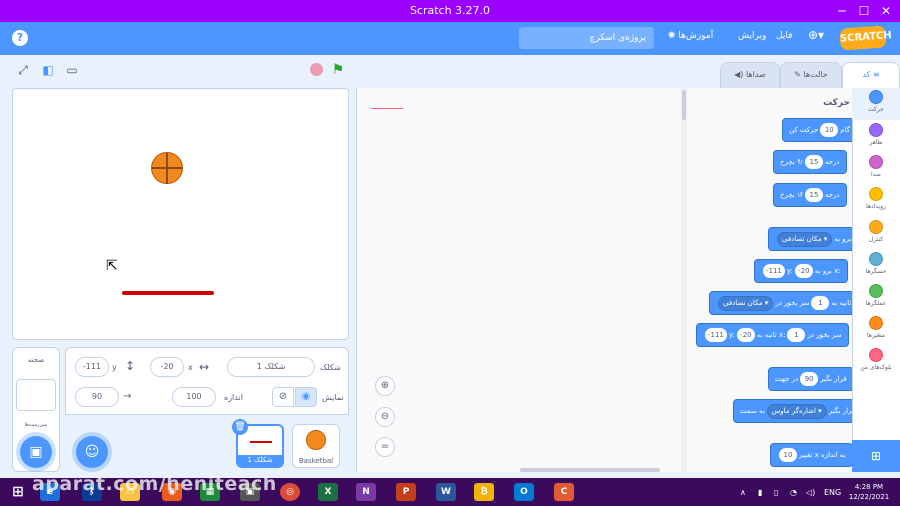  What do you see at coordinates (385, 417) in the screenshot?
I see `zoom-out-icon: ⊖` at bounding box center [385, 417].